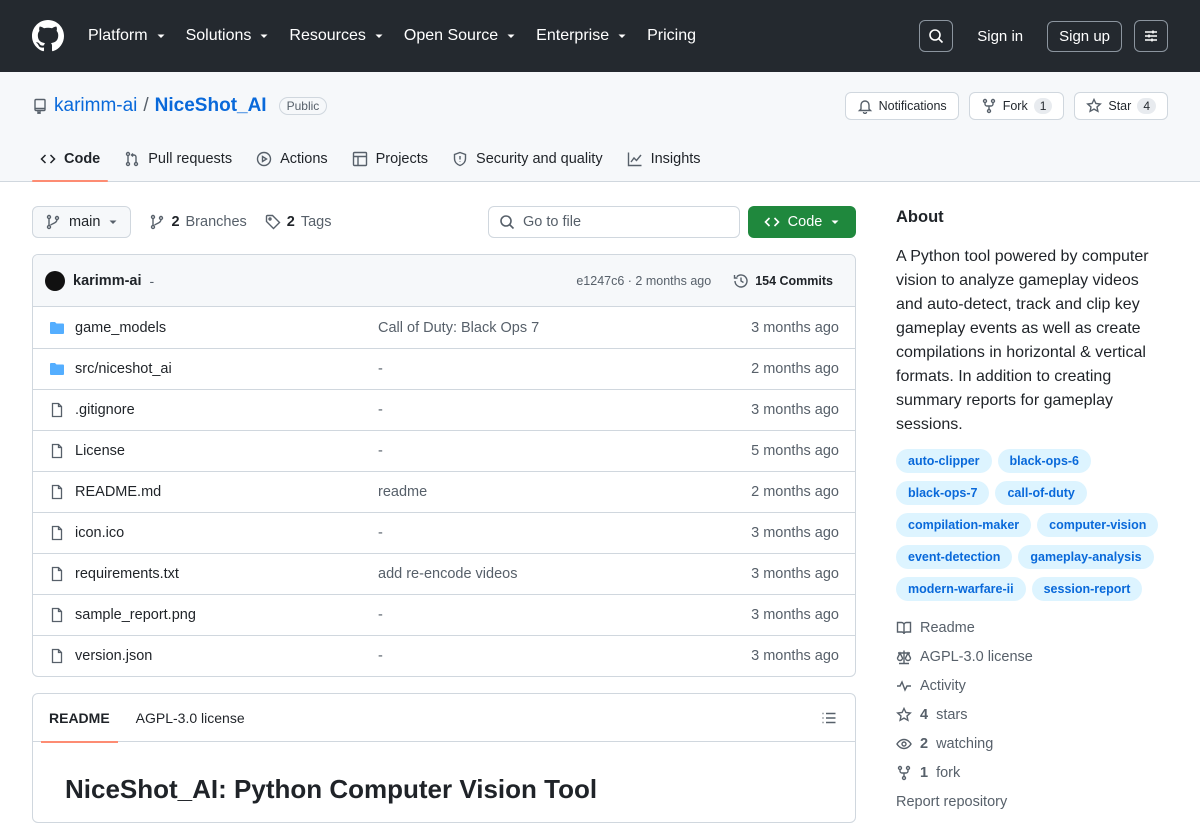 The image size is (1200, 823). I want to click on stars-count: 4, so click(924, 714).